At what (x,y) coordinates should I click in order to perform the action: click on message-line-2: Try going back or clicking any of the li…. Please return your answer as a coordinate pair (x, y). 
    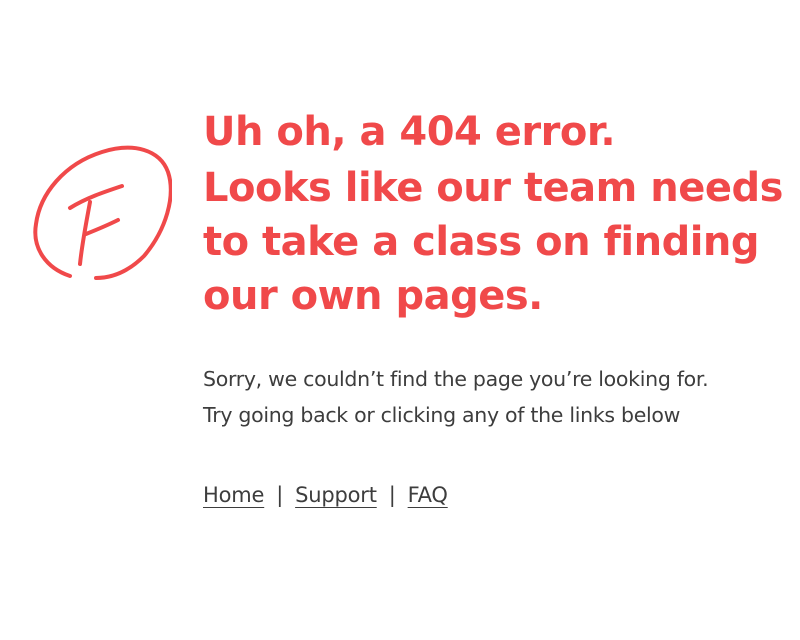
    Looking at the image, I should click on (442, 415).